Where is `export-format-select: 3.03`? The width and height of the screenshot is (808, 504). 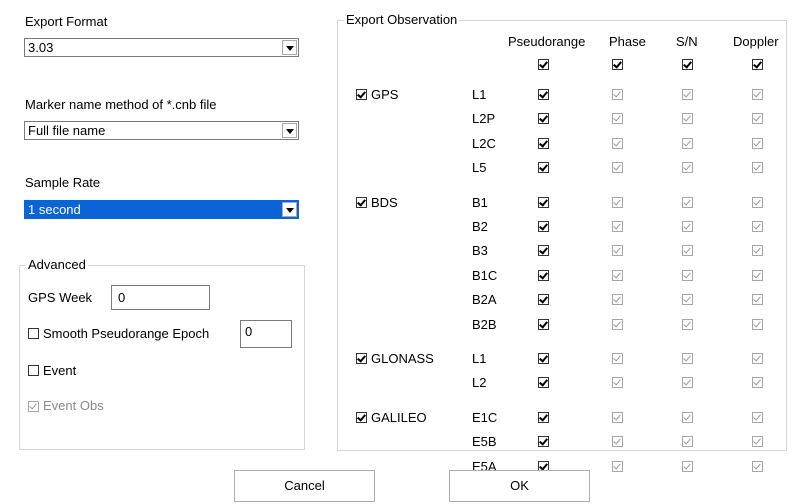
export-format-select: 3.03 is located at coordinates (161, 47).